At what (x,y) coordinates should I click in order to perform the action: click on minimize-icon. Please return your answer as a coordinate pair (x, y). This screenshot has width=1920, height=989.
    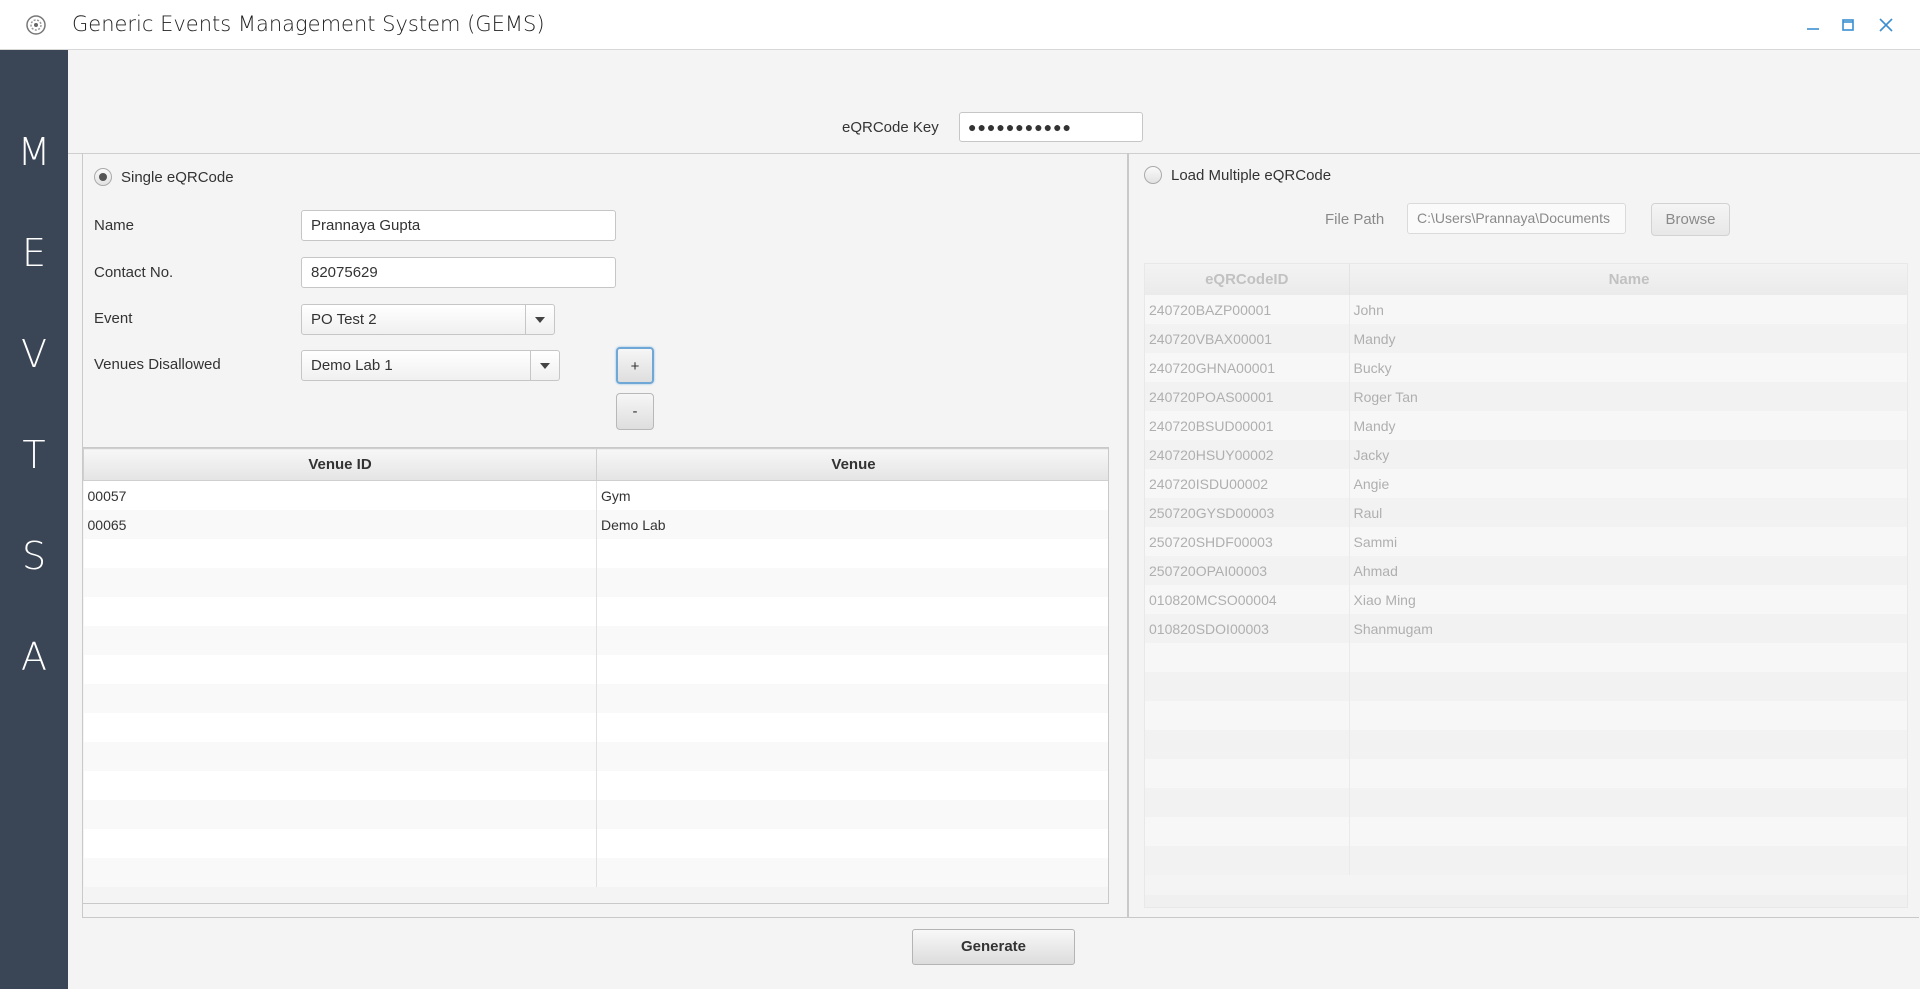
    Looking at the image, I should click on (1813, 25).